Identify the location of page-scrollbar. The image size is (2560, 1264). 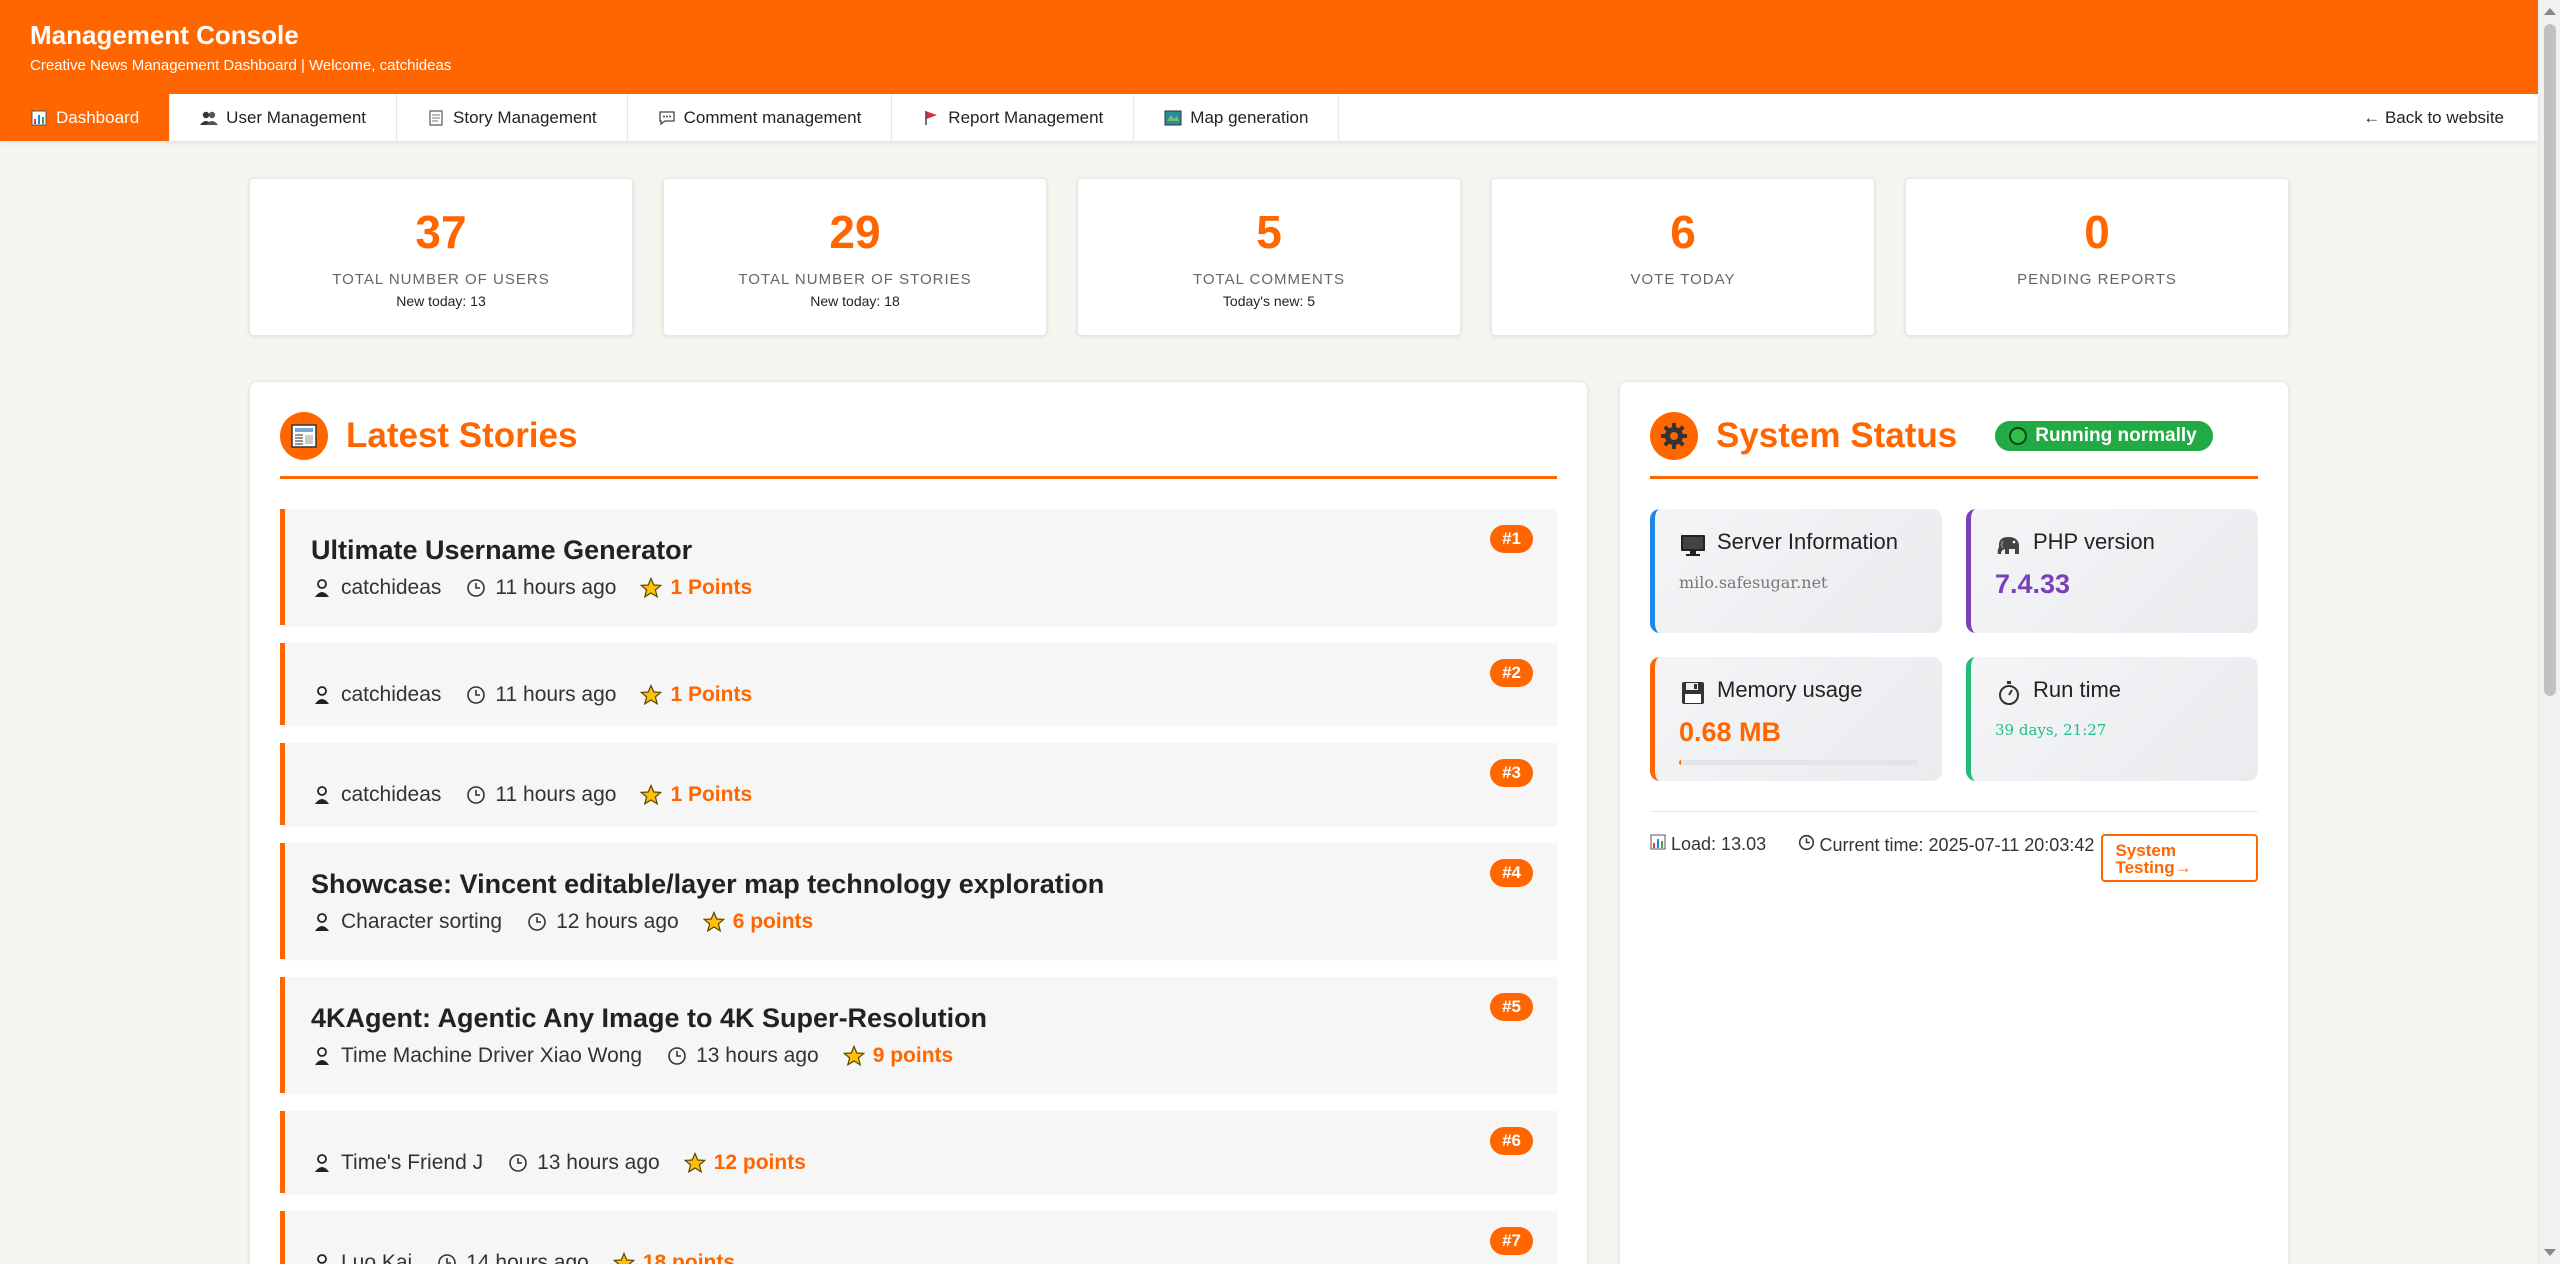
(2549, 632).